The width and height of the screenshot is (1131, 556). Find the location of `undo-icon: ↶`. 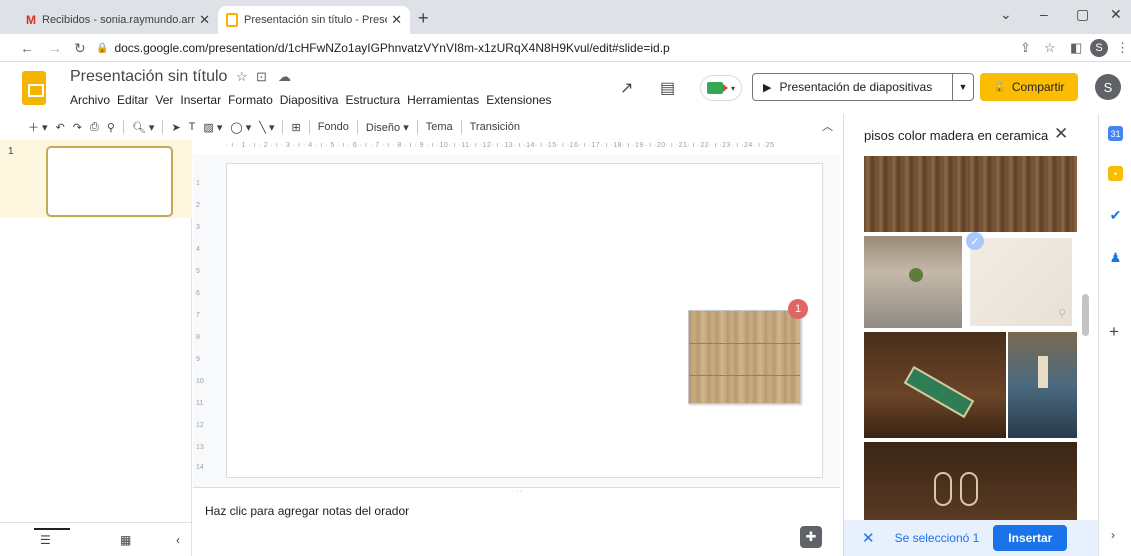

undo-icon: ↶ is located at coordinates (60, 127).